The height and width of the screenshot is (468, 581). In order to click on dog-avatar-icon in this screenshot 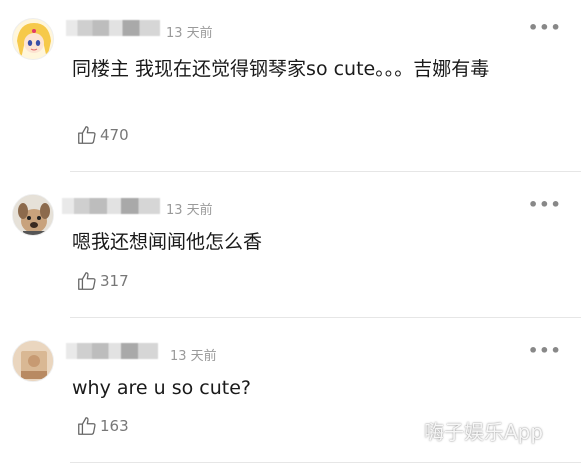, I will do `click(33, 215)`.